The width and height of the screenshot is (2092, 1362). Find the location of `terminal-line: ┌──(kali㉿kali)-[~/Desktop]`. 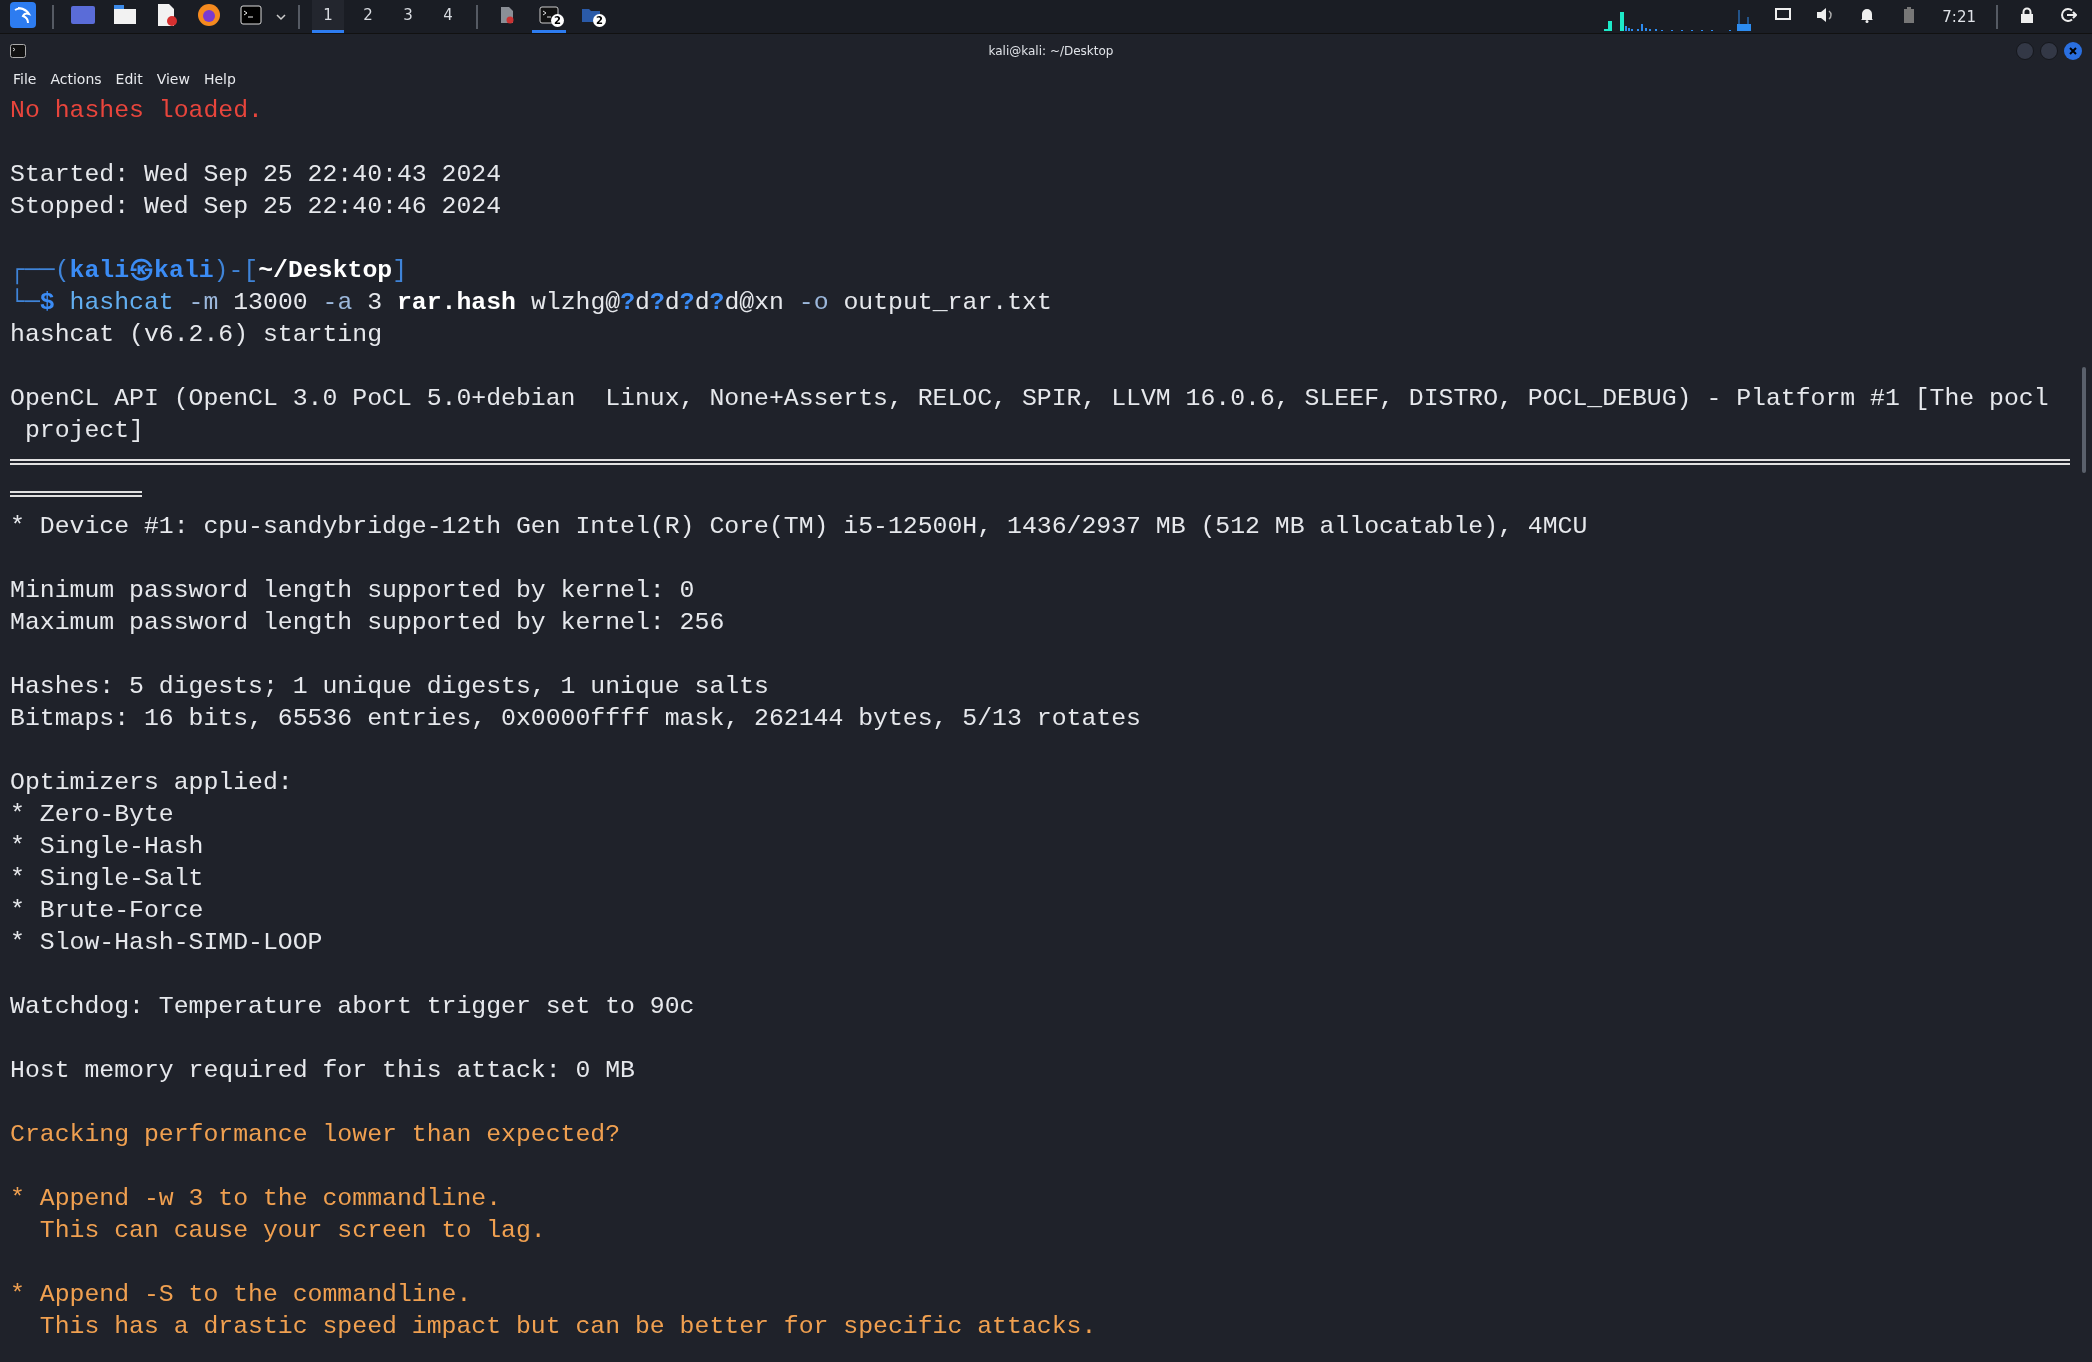

terminal-line: ┌──(kali㉿kali)-[~/Desktop] is located at coordinates (209, 270).